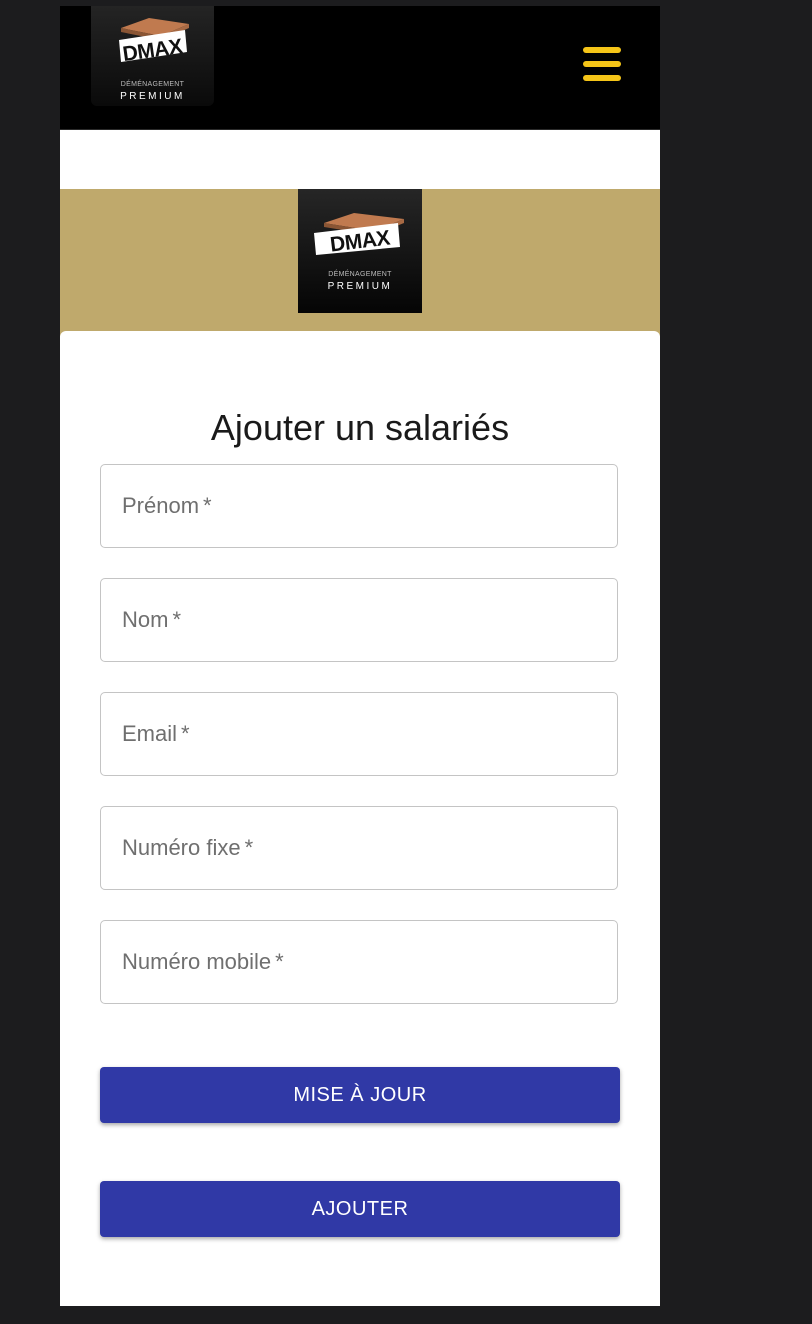  Describe the element at coordinates (360, 251) in the screenshot. I see `banner-logo: DMAX DÉMÉNAGEMENT PREMIUM` at that location.